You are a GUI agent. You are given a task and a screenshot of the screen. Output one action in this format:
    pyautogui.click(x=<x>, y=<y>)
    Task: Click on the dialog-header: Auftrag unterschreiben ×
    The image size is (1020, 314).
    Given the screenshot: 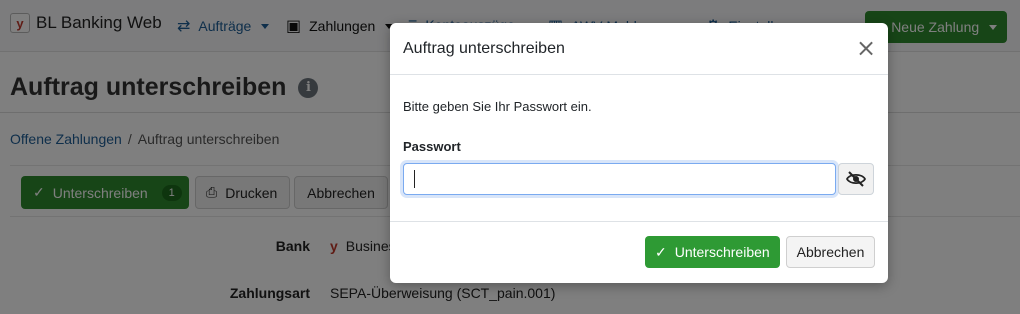 What is the action you would take?
    pyautogui.click(x=639, y=49)
    